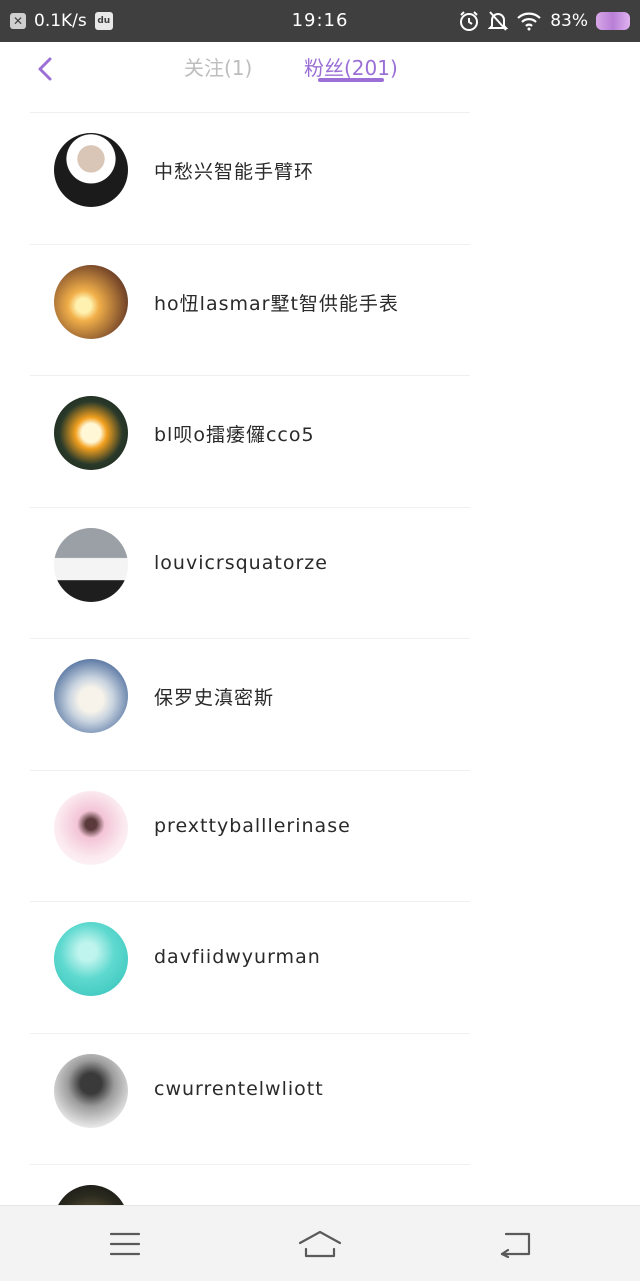 This screenshot has width=640, height=1281. I want to click on system-nav-bar, so click(320, 1243).